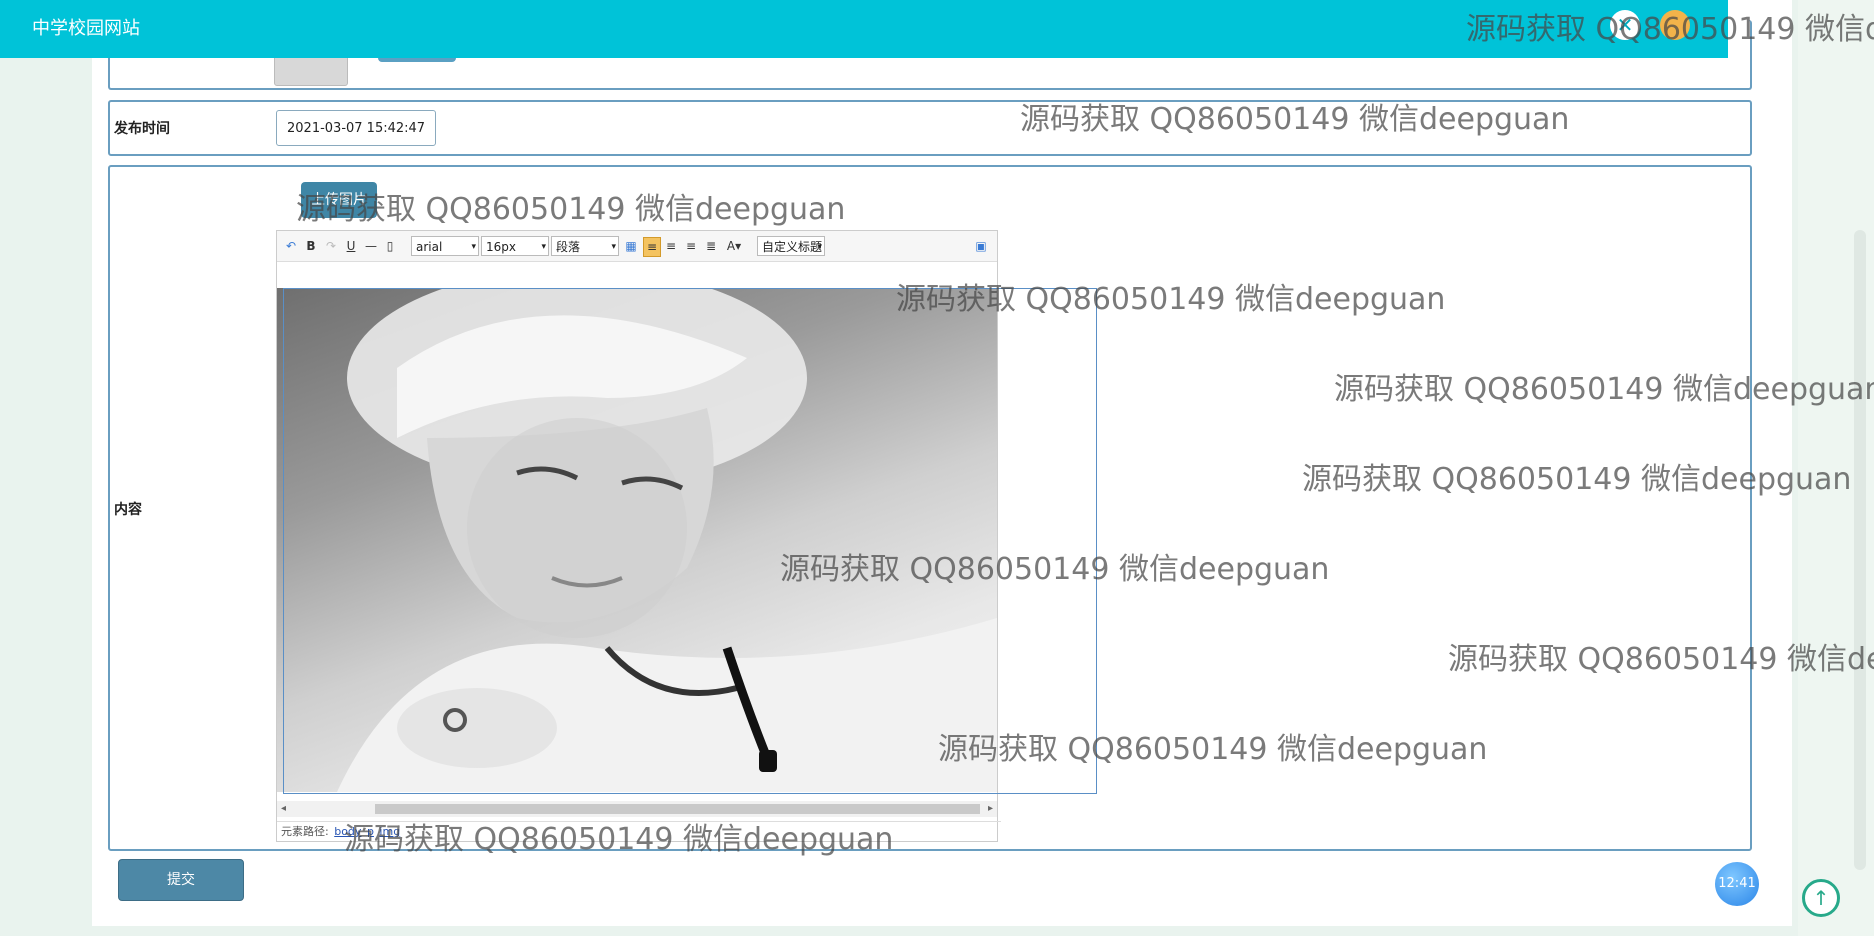 Image resolution: width=1874 pixels, height=936 pixels. Describe the element at coordinates (371, 246) in the screenshot. I see `horizontal-rule-icon: —` at that location.